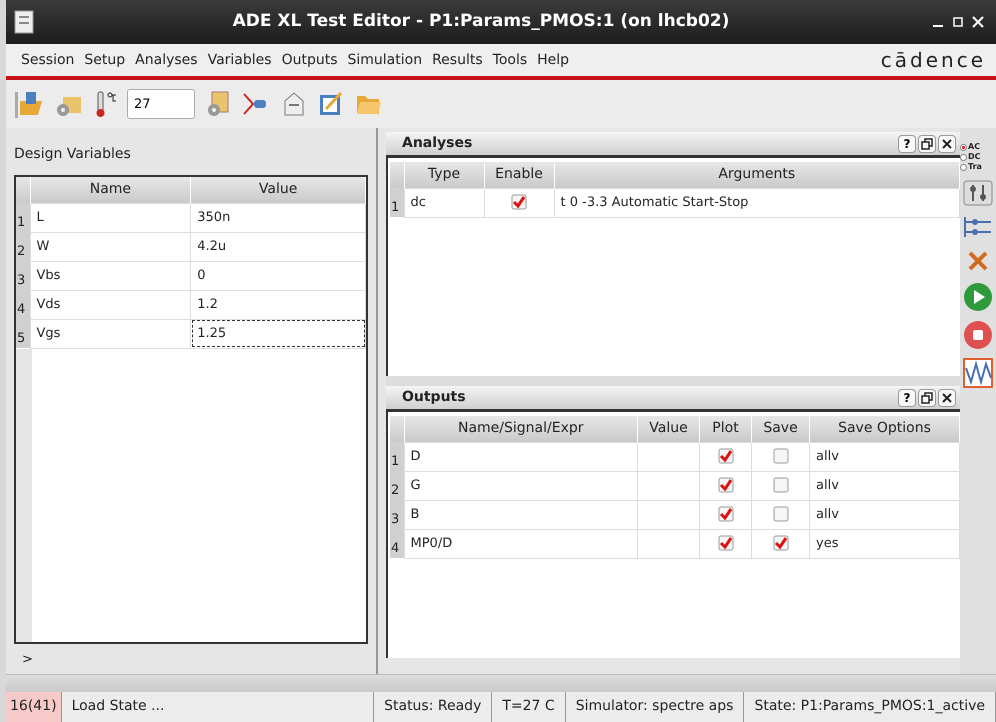  I want to click on window-title: ADE XL Test Editor - P1:Params_PMOS:1 (on lhcb02), so click(481, 22).